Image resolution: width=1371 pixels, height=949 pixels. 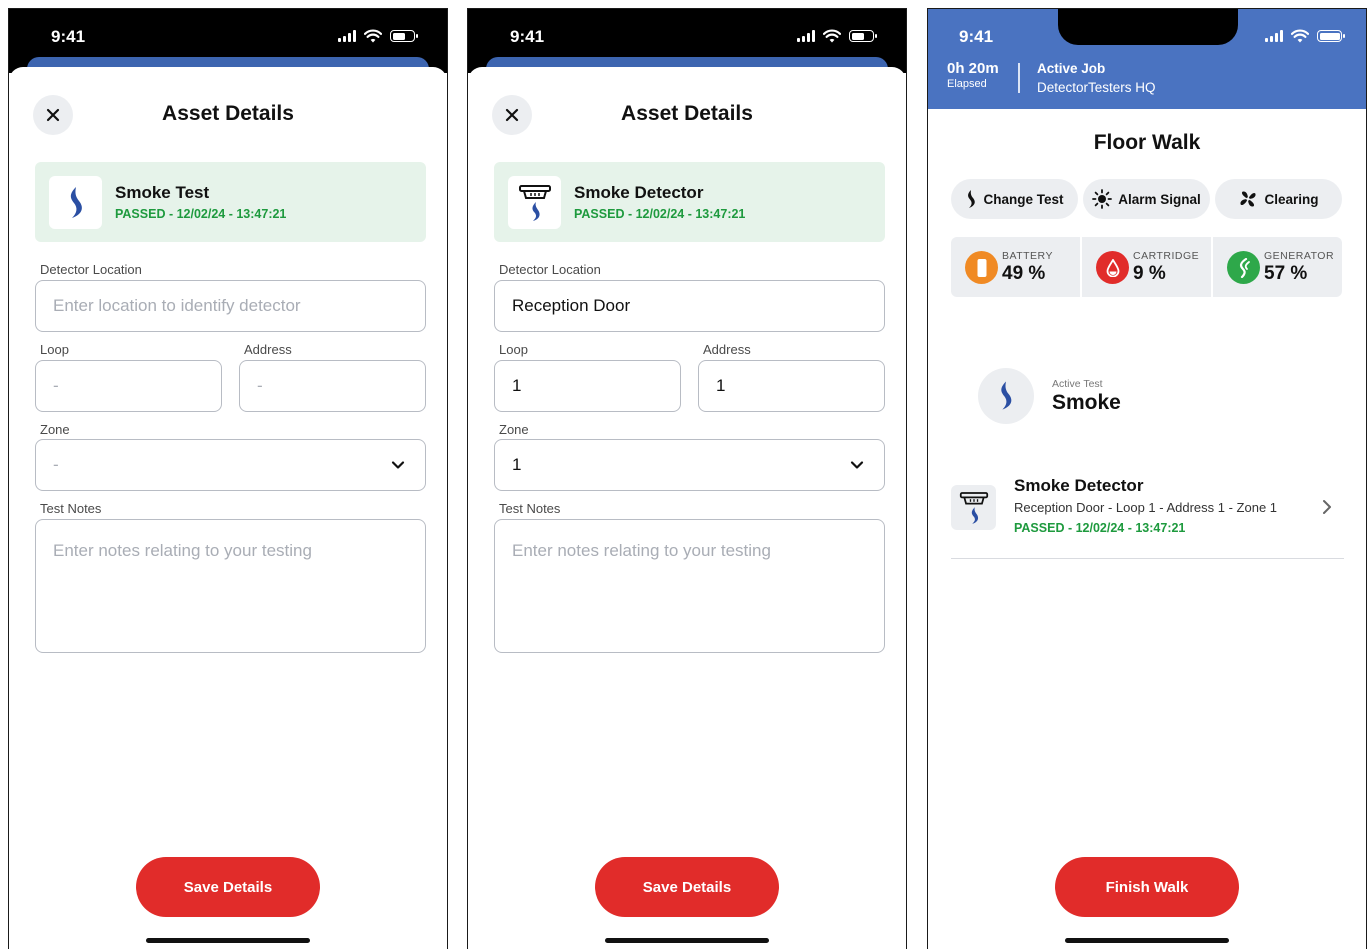 What do you see at coordinates (1243, 267) in the screenshot?
I see `smoke-icon` at bounding box center [1243, 267].